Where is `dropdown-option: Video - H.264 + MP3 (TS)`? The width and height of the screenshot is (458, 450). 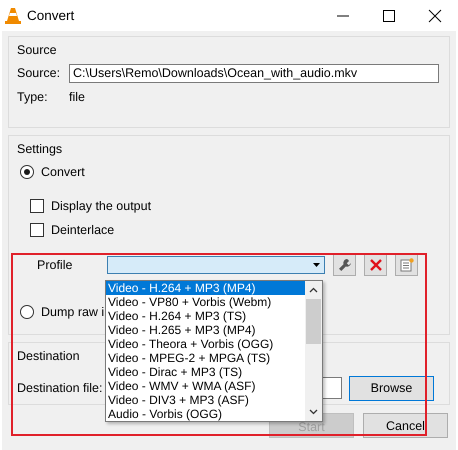
dropdown-option: Video - H.264 + MP3 (TS) is located at coordinates (205, 316).